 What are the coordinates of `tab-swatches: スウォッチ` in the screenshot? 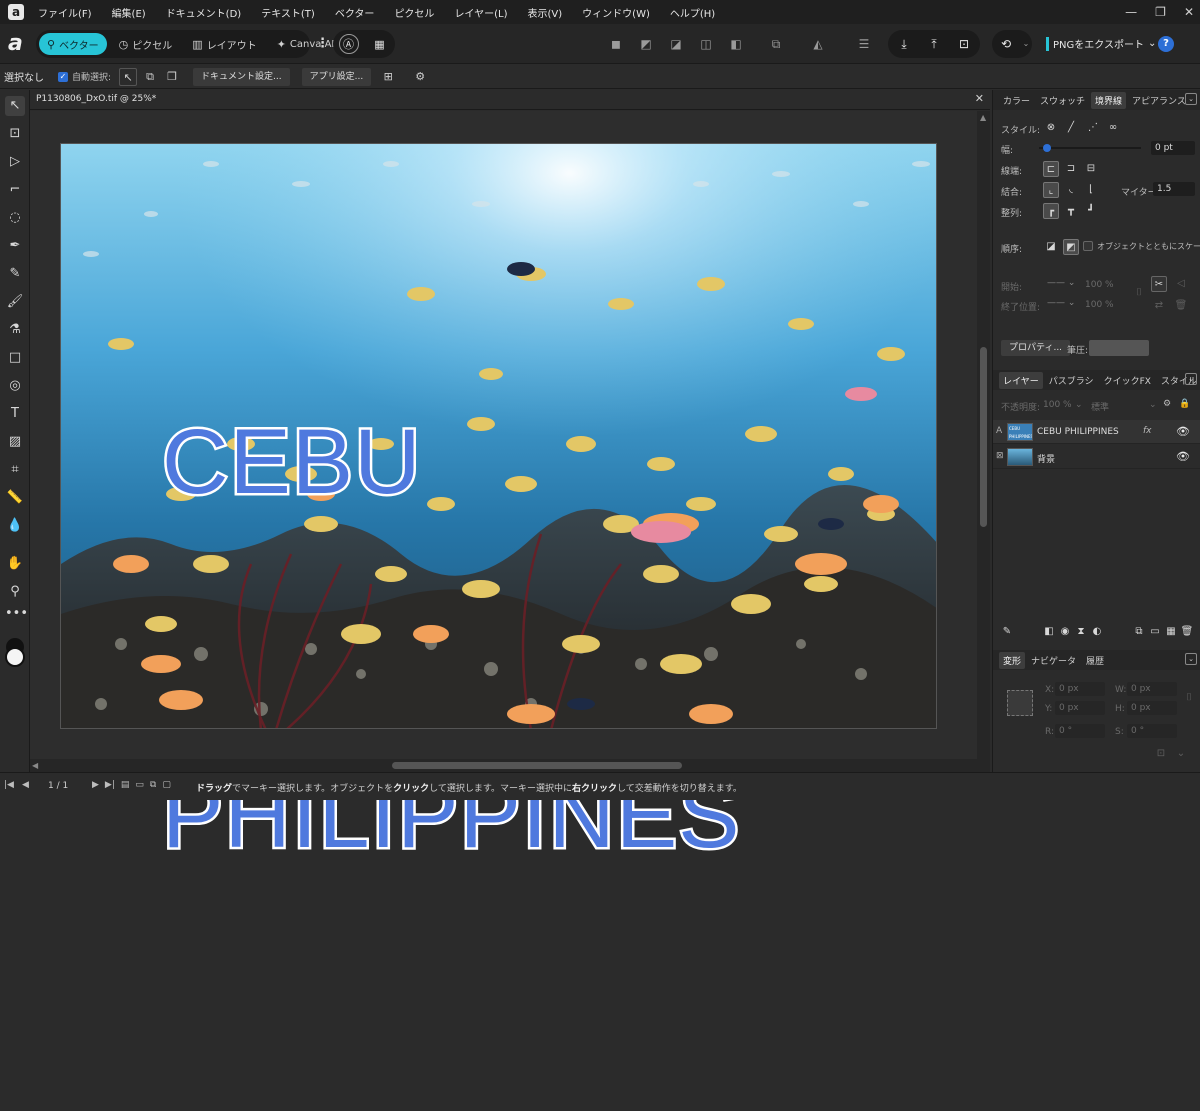 It's located at (1062, 100).